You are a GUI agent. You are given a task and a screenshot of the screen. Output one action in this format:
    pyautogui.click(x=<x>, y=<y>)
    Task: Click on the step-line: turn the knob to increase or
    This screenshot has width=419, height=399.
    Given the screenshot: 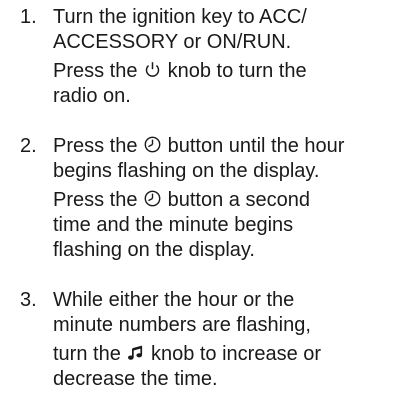 What is the action you would take?
    pyautogui.click(x=187, y=354)
    